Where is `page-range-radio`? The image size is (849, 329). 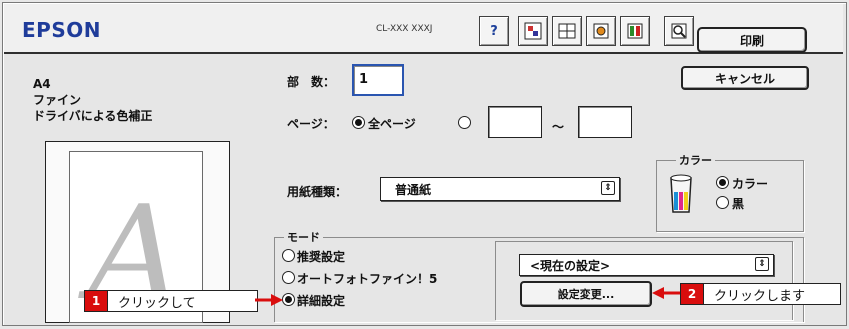
page-range-radio is located at coordinates (464, 122).